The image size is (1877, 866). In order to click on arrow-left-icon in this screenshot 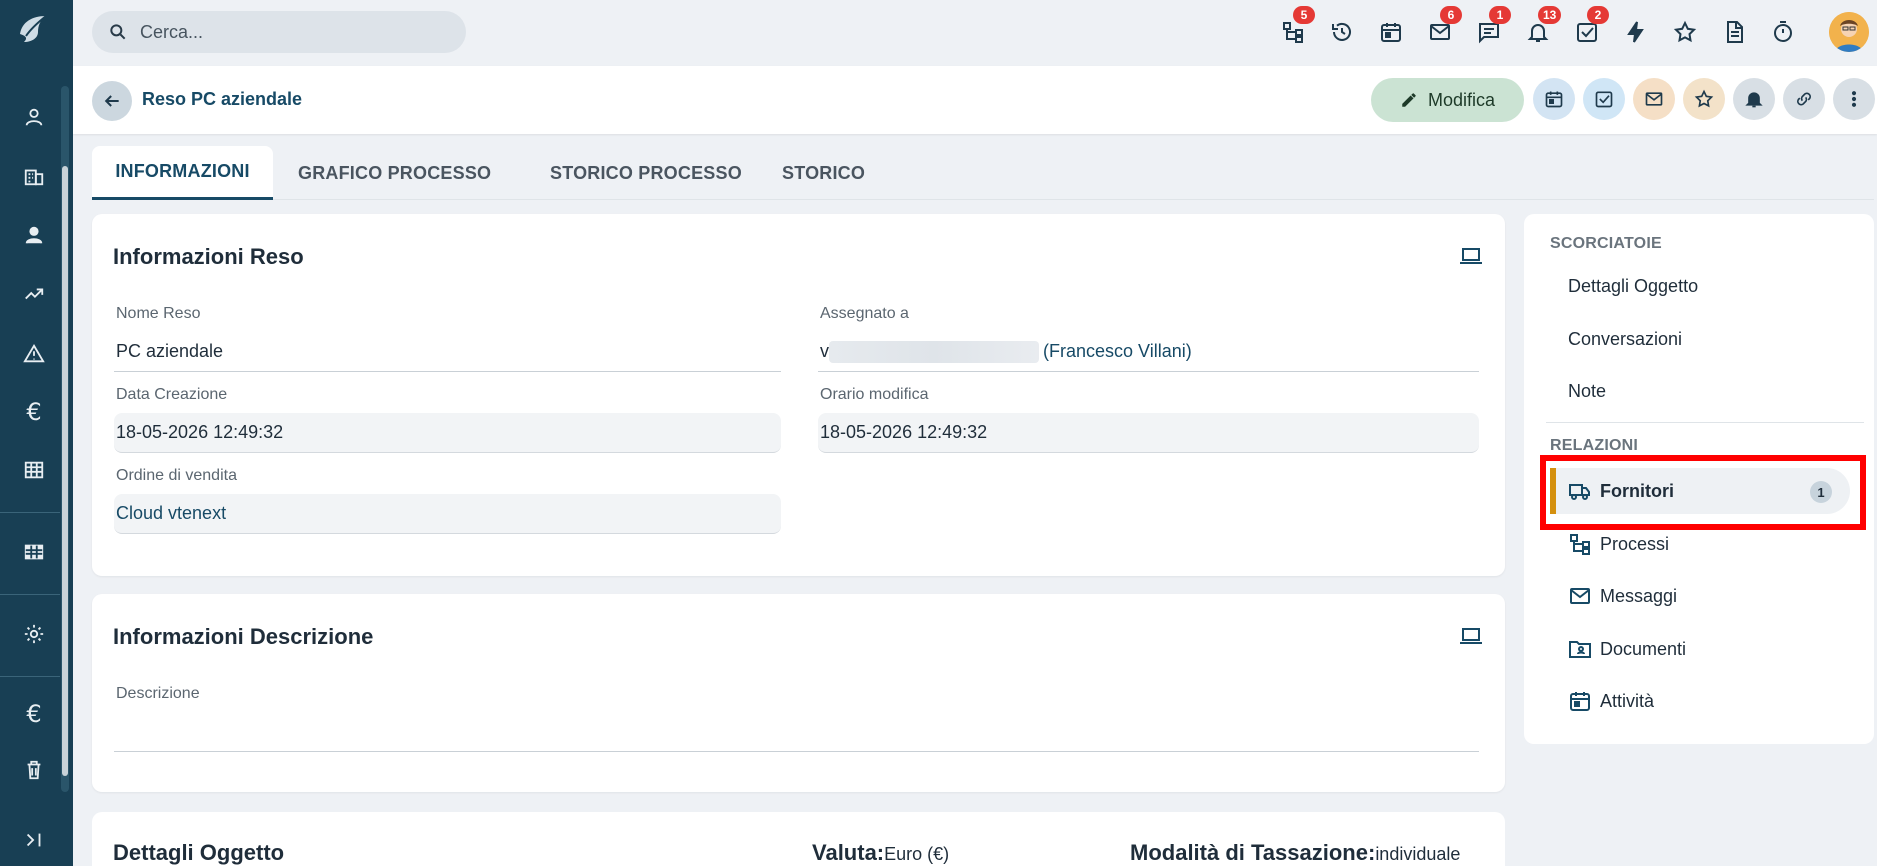, I will do `click(111, 101)`.